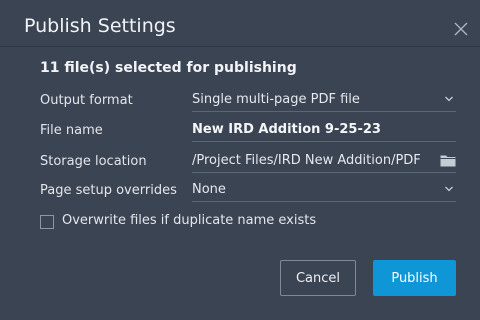 The width and height of the screenshot is (480, 320). I want to click on output-format-label: Output format, so click(86, 100).